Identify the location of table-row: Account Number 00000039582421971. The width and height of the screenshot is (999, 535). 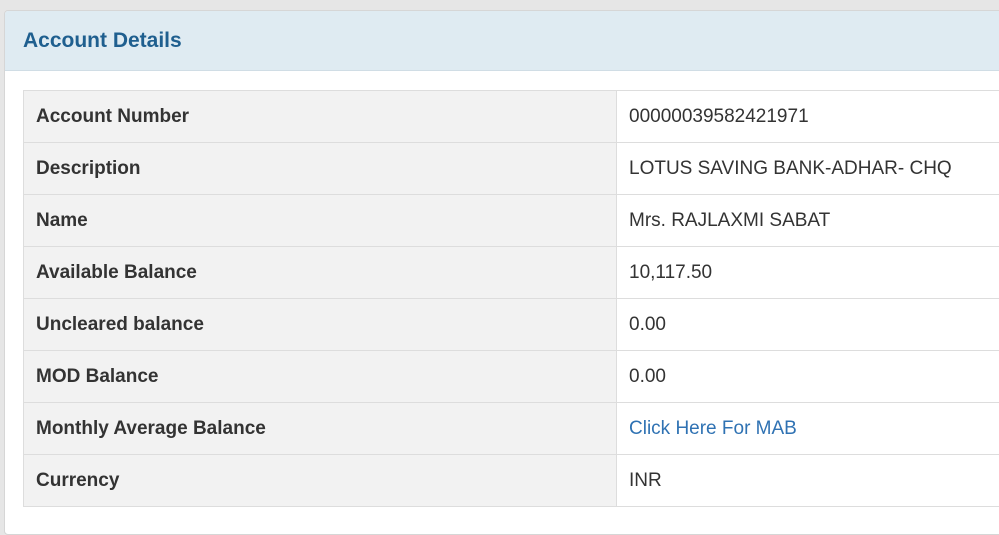
(511, 117).